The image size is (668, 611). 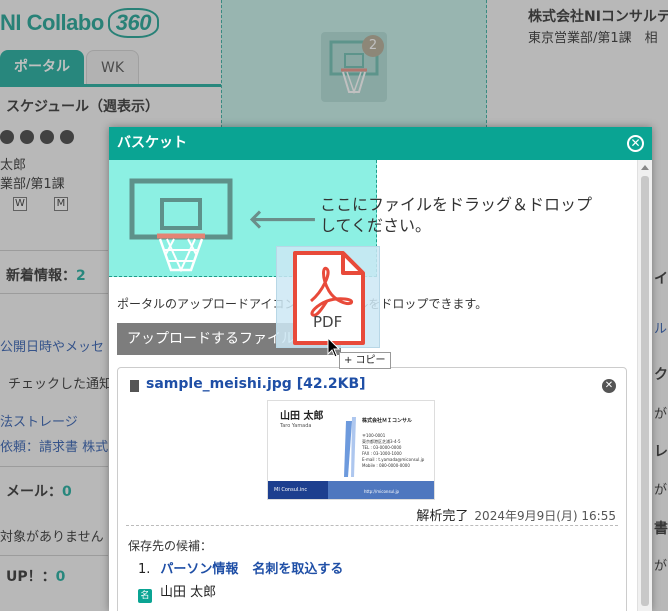 I want to click on scroll-thumb, so click(x=645, y=391).